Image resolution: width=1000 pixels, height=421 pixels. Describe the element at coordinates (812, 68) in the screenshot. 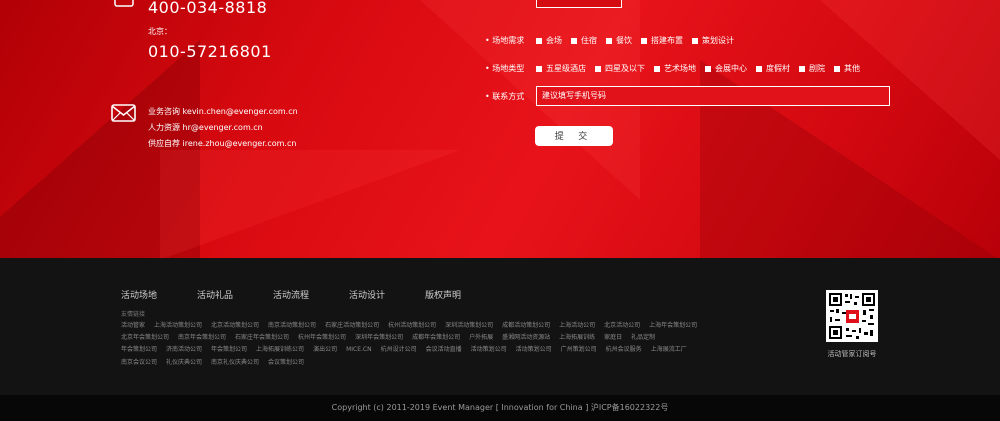

I see `venue-type-checkbox: 剧院` at that location.